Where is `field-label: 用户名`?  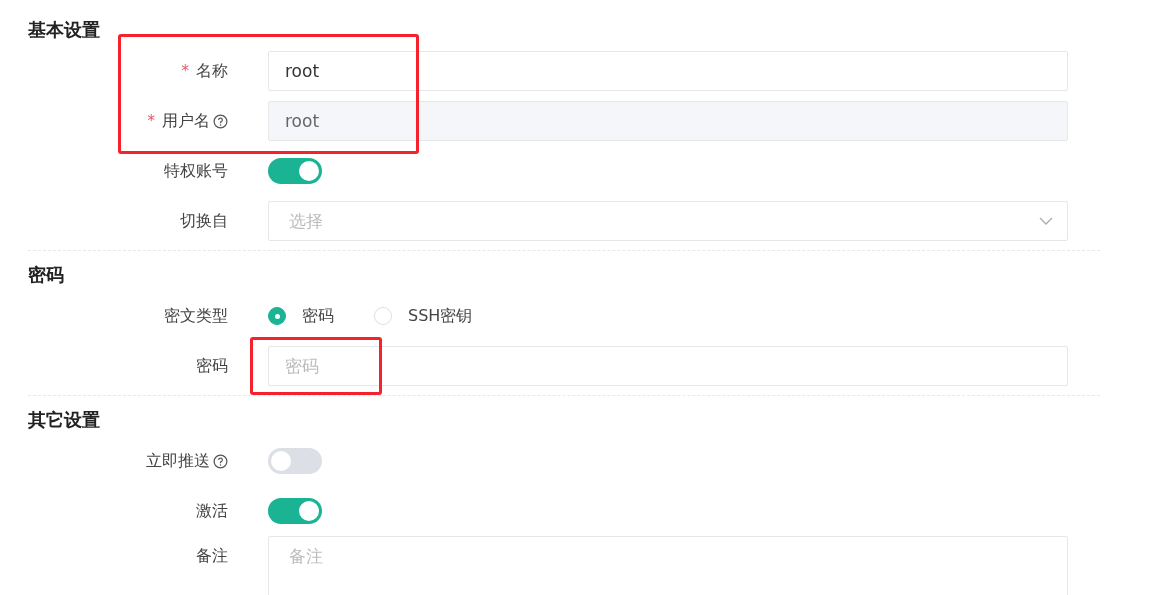 field-label: 用户名 is located at coordinates (186, 121).